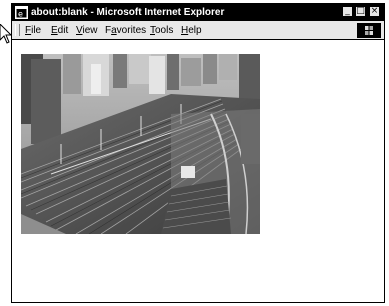 The image size is (389, 306). I want to click on menu-view: View, so click(87, 30).